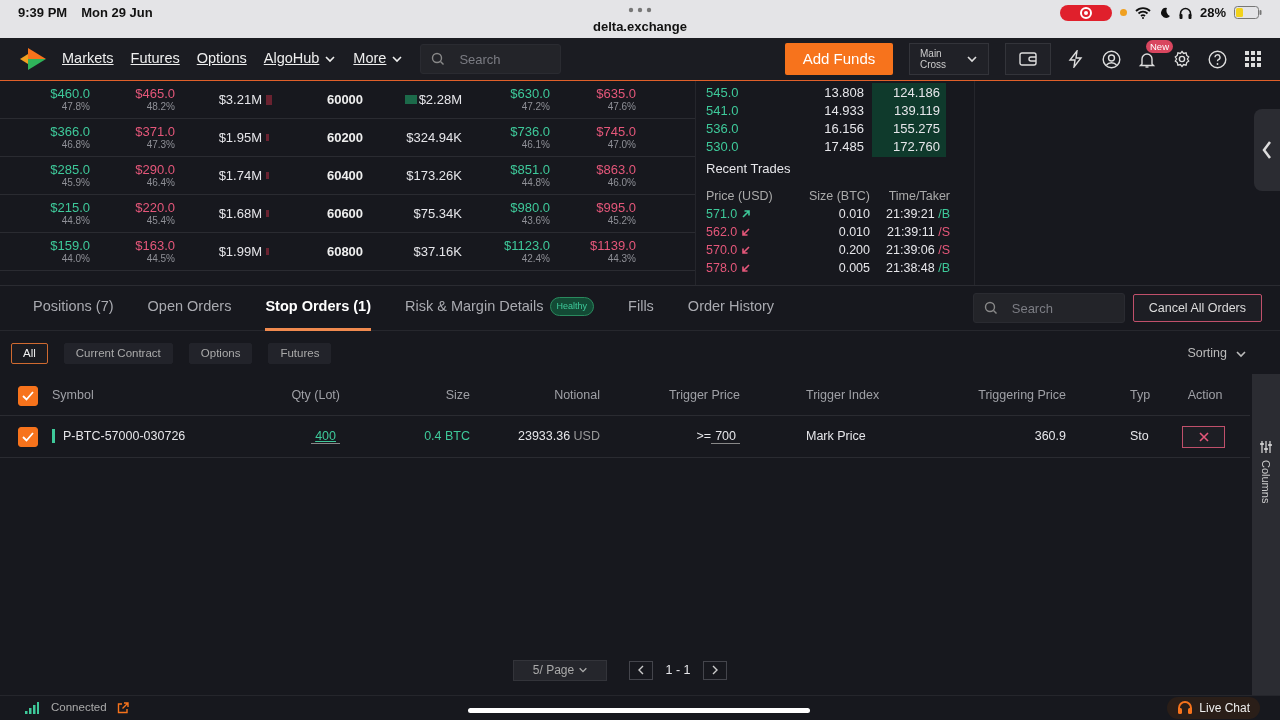 This screenshot has width=1280, height=720. What do you see at coordinates (526, 246) in the screenshot?
I see `option-price: $1123.0` at bounding box center [526, 246].